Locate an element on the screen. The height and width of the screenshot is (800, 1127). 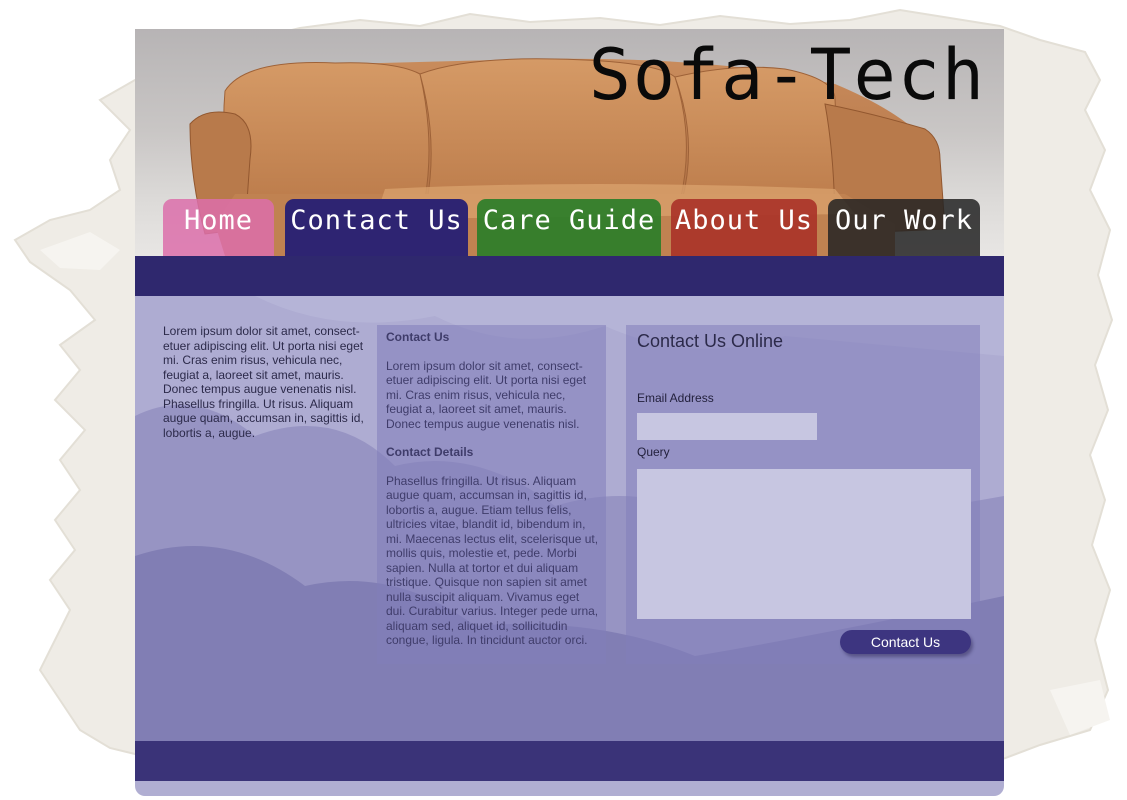
nav-tab-our-work: Our Work is located at coordinates (904, 227).